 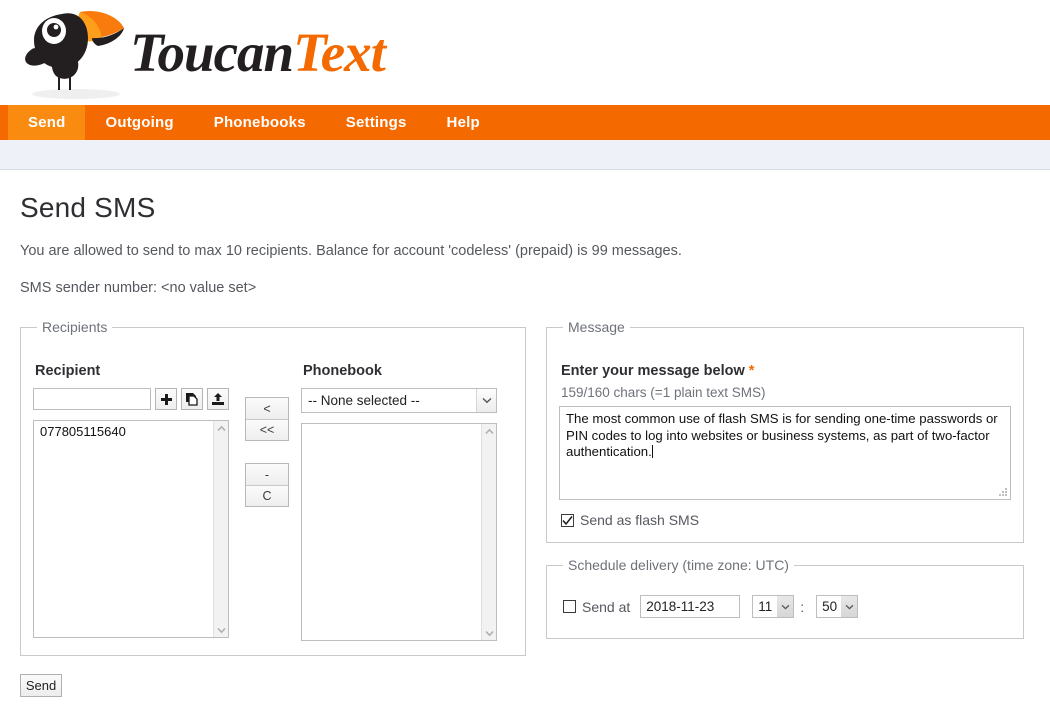 I want to click on main-navigation: Send Outgoing Phonebooks Settings Help, so click(x=525, y=122).